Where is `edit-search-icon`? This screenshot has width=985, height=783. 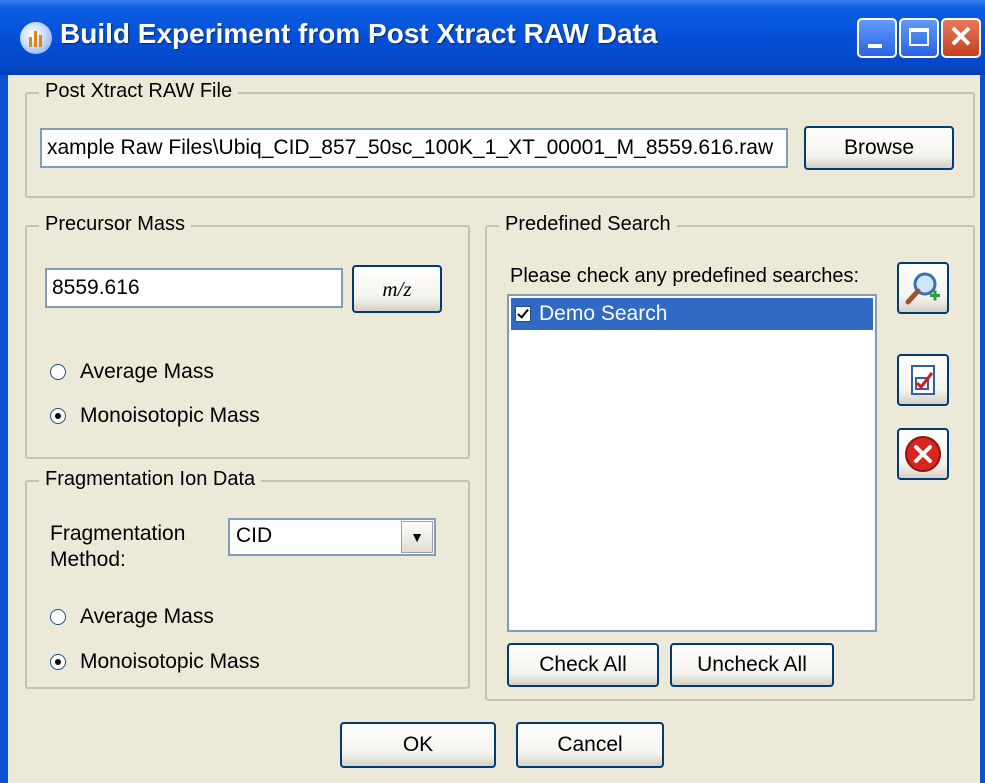
edit-search-icon is located at coordinates (923, 380).